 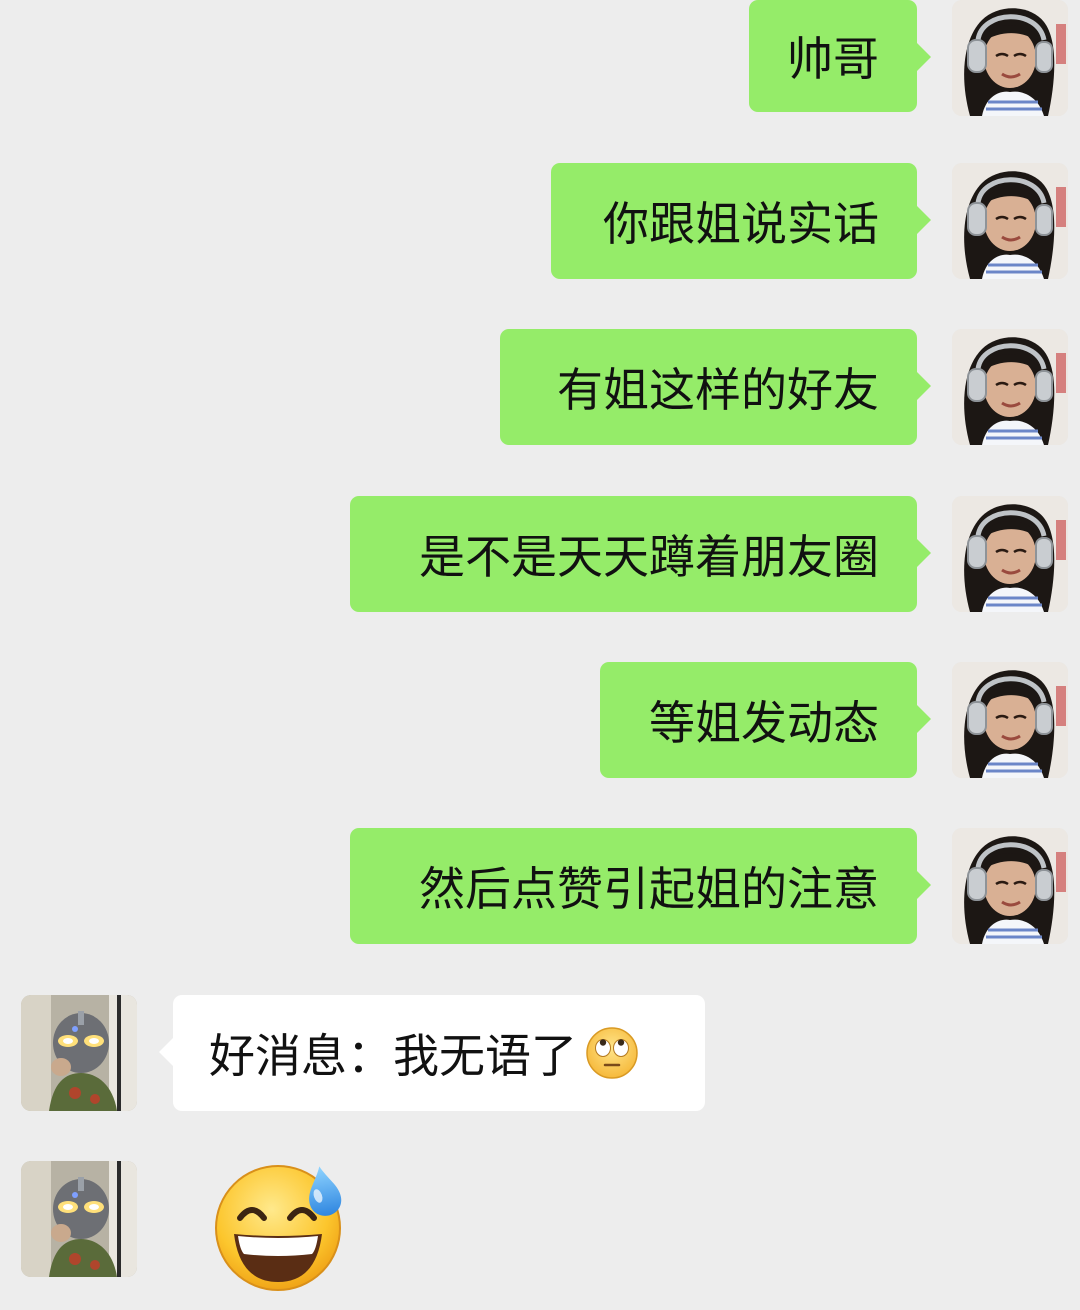 I want to click on outgoing-message-bubble: 是不是天天蹲着朋友圈, so click(x=640, y=554).